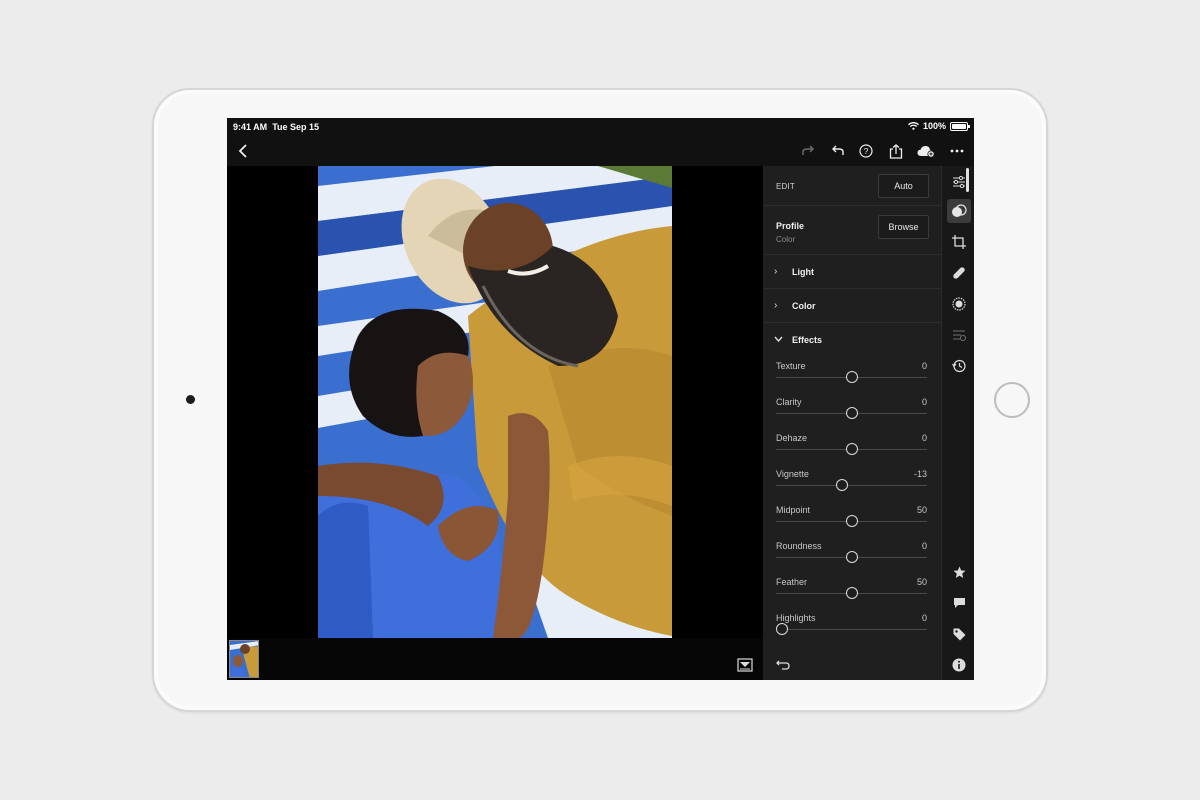 This screenshot has height=800, width=1200. Describe the element at coordinates (600, 151) in the screenshot. I see `top-toolbar: ?` at that location.